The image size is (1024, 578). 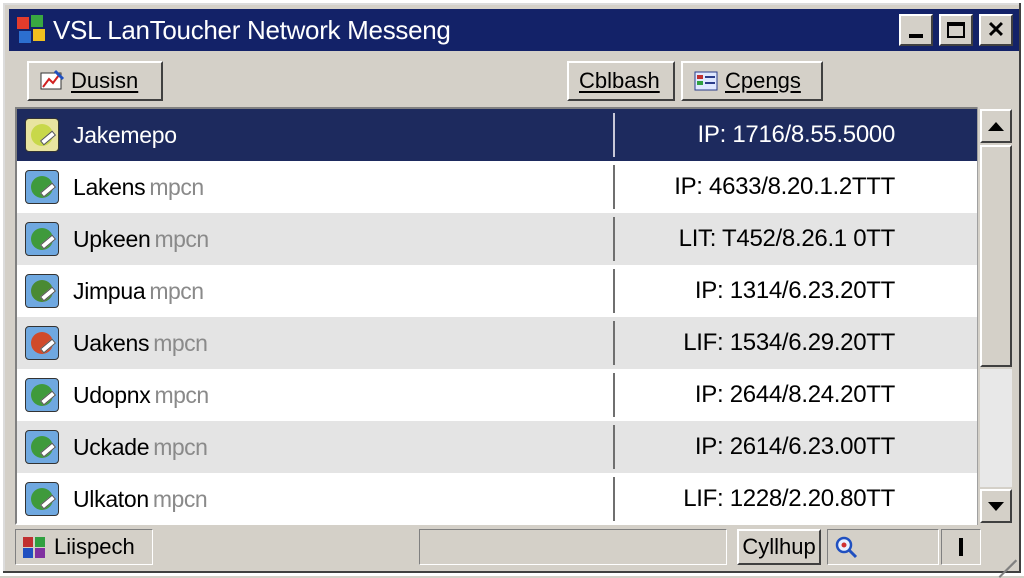 I want to click on close-button: ✕, so click(x=996, y=30).